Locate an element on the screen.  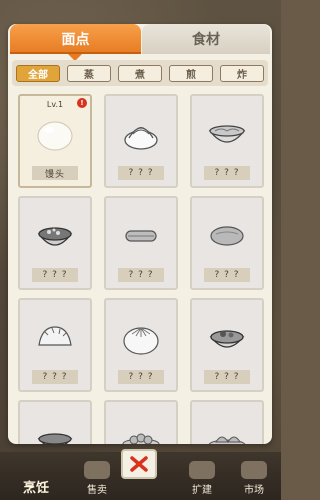
tab-ingredients-label: 食材 is located at coordinates (206, 40).